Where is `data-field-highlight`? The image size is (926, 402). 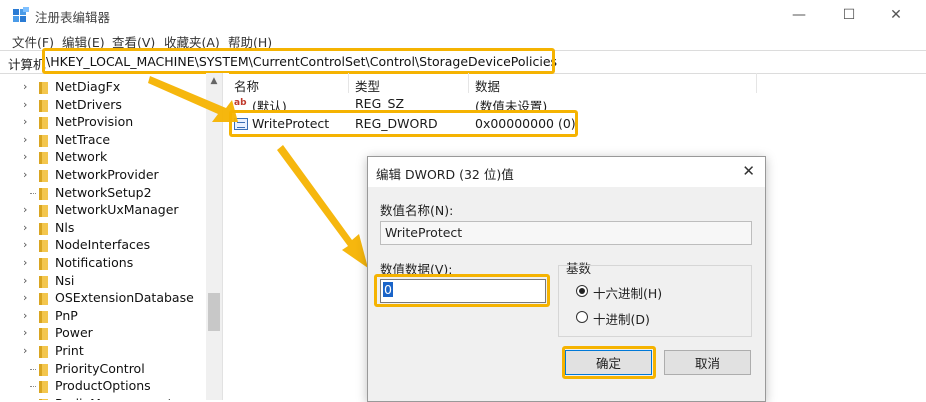 data-field-highlight is located at coordinates (462, 290).